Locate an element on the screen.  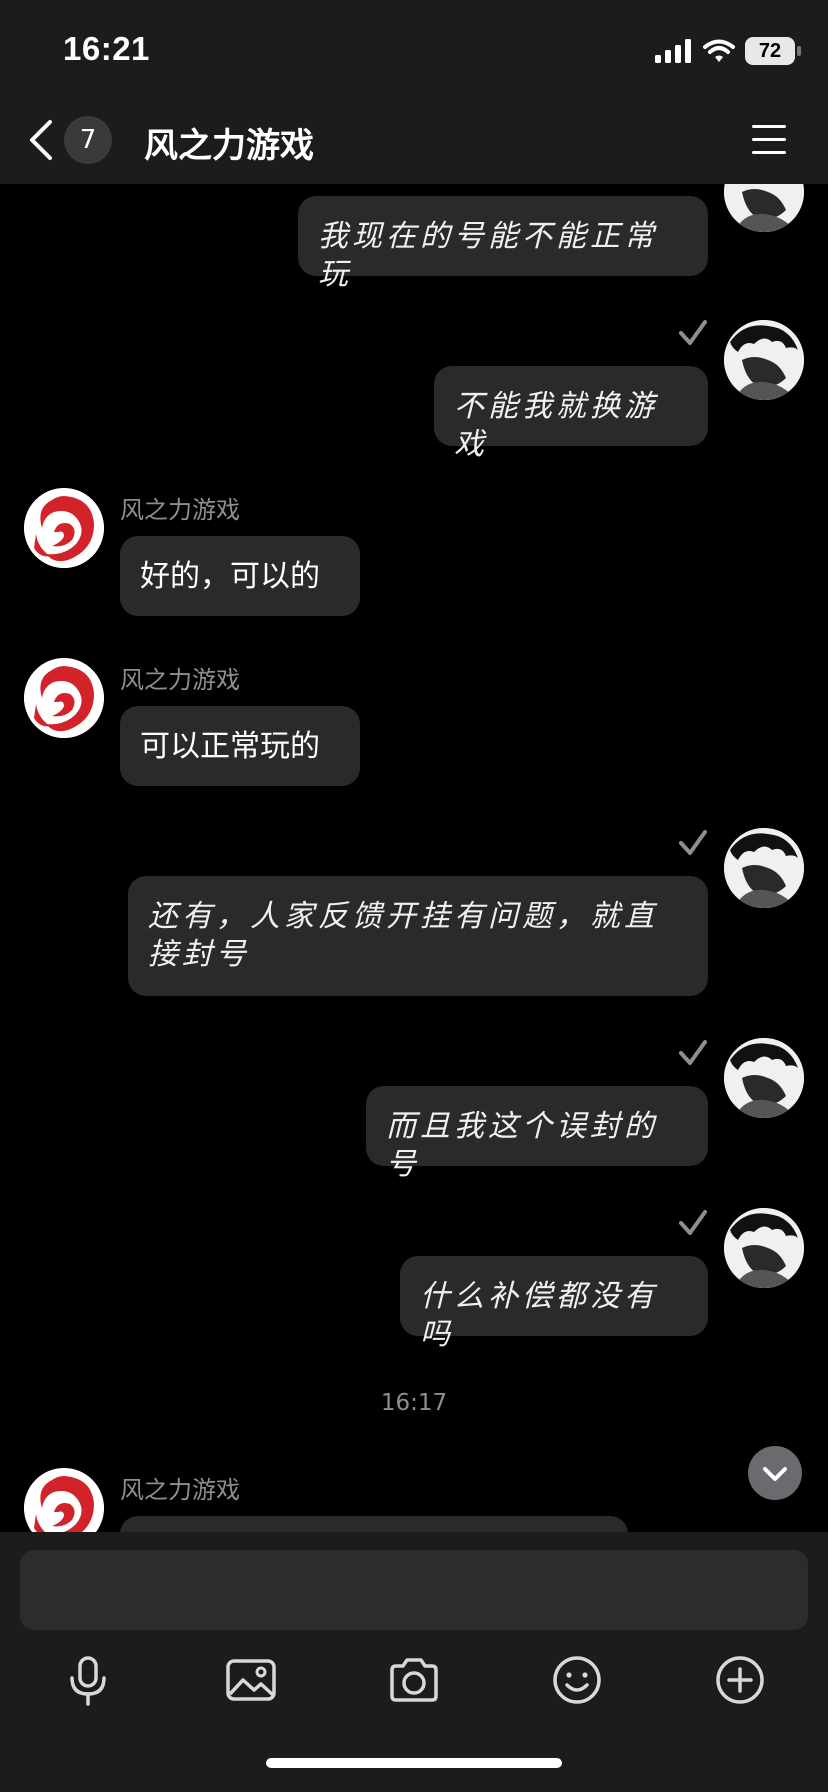
status-bar: 16:21 72 is located at coordinates (414, 49).